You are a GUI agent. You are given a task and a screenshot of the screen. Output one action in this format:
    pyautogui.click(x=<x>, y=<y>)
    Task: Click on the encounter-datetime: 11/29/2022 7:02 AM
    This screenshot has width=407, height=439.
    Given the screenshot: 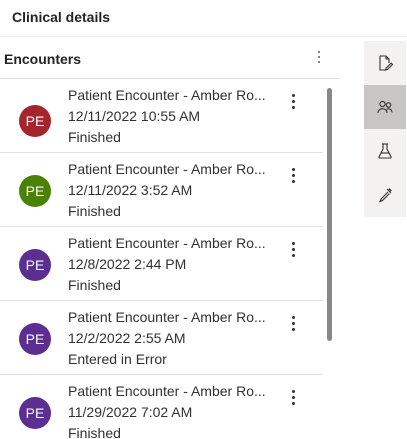 What is the action you would take?
    pyautogui.click(x=130, y=412)
    